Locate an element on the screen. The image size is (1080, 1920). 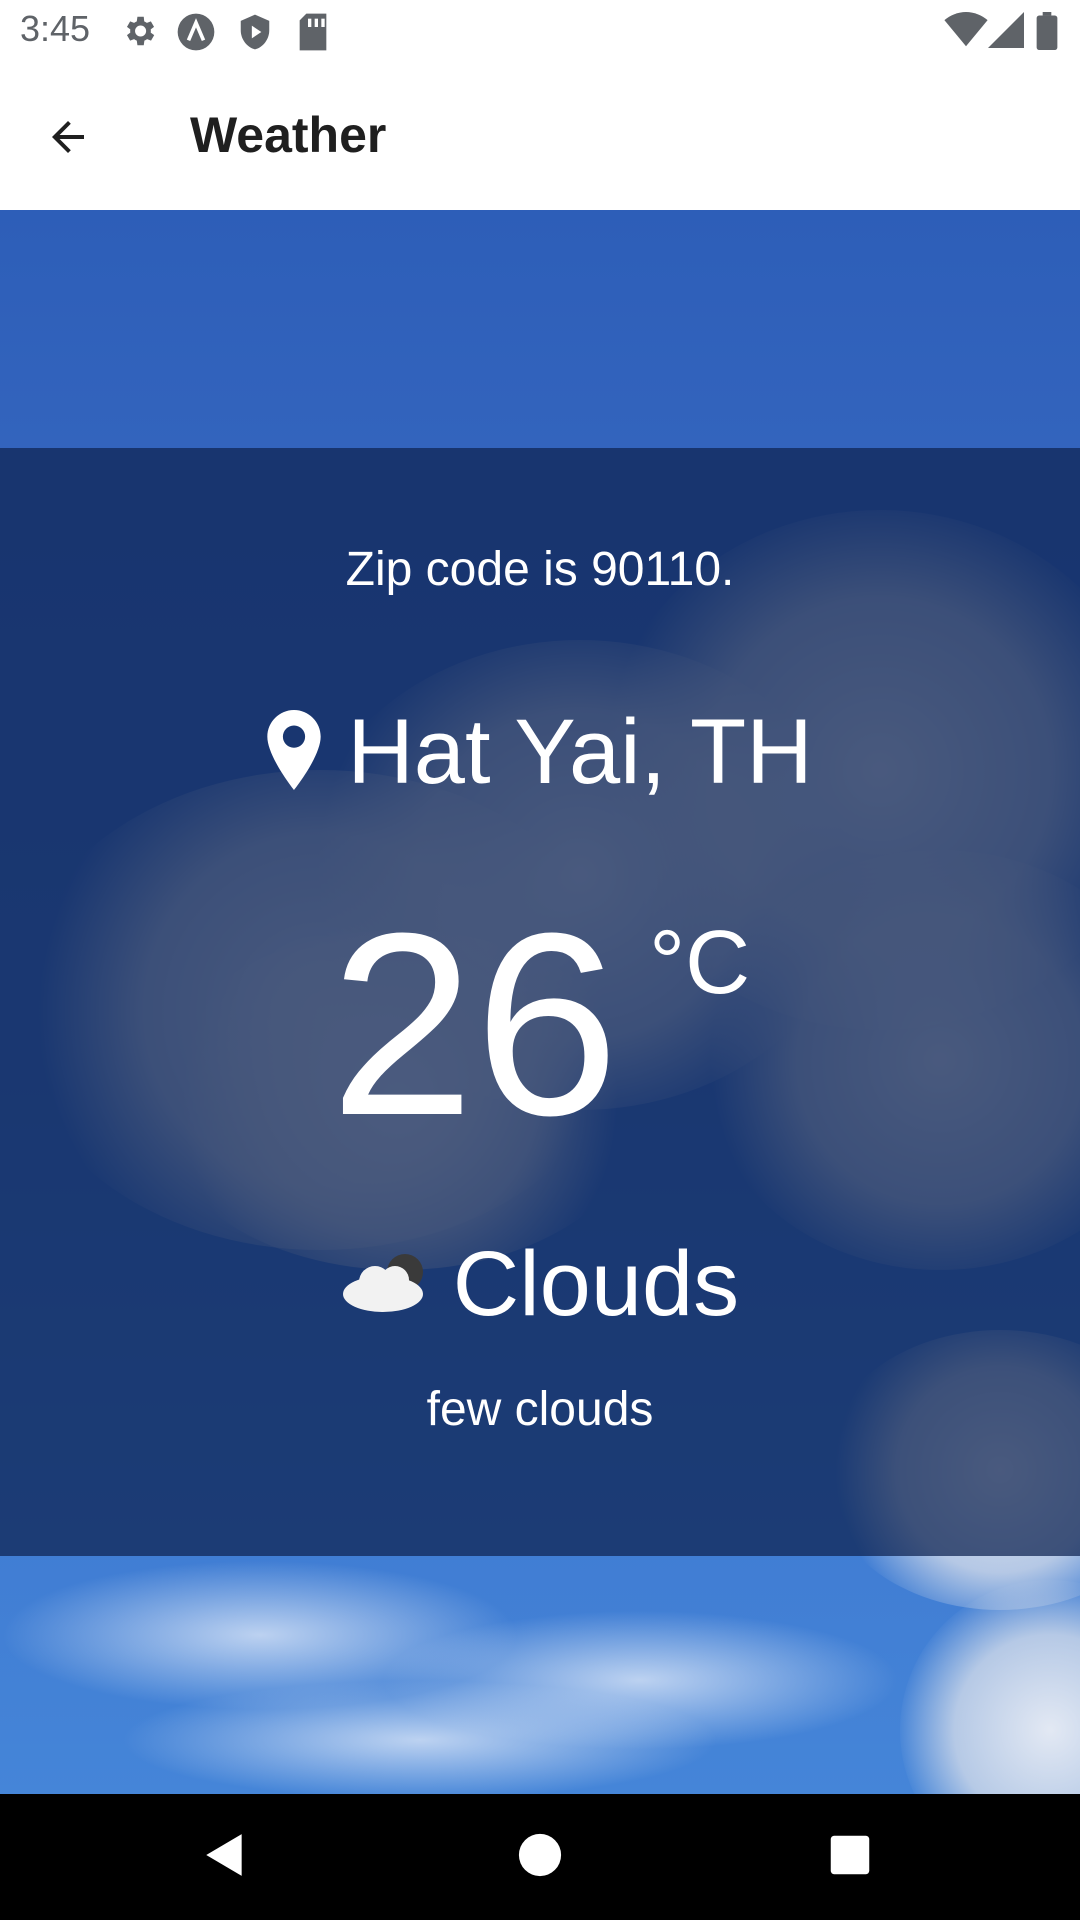
battery-icon is located at coordinates (1047, 33).